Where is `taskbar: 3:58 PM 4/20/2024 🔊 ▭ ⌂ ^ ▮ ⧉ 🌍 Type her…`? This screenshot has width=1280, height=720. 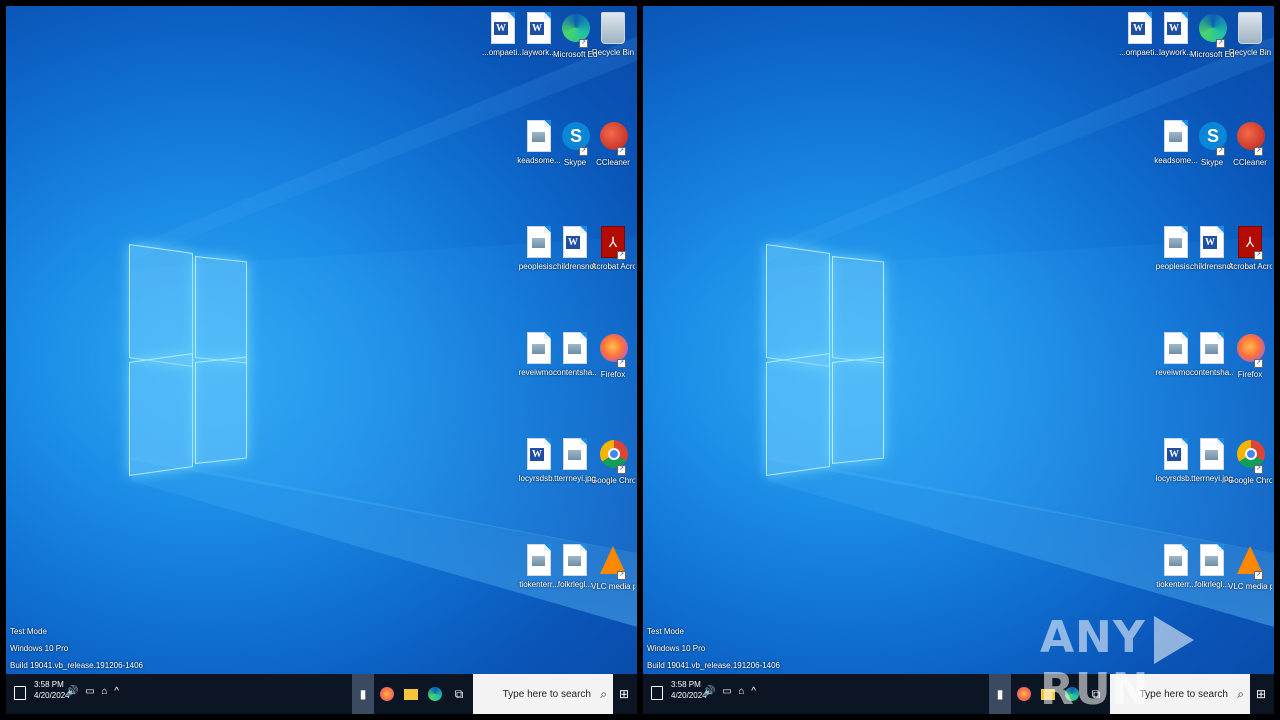
taskbar: 3:58 PM 4/20/2024 🔊 ▭ ⌂ ^ ▮ ⧉ 🌍 Type her… is located at coordinates (321, 694).